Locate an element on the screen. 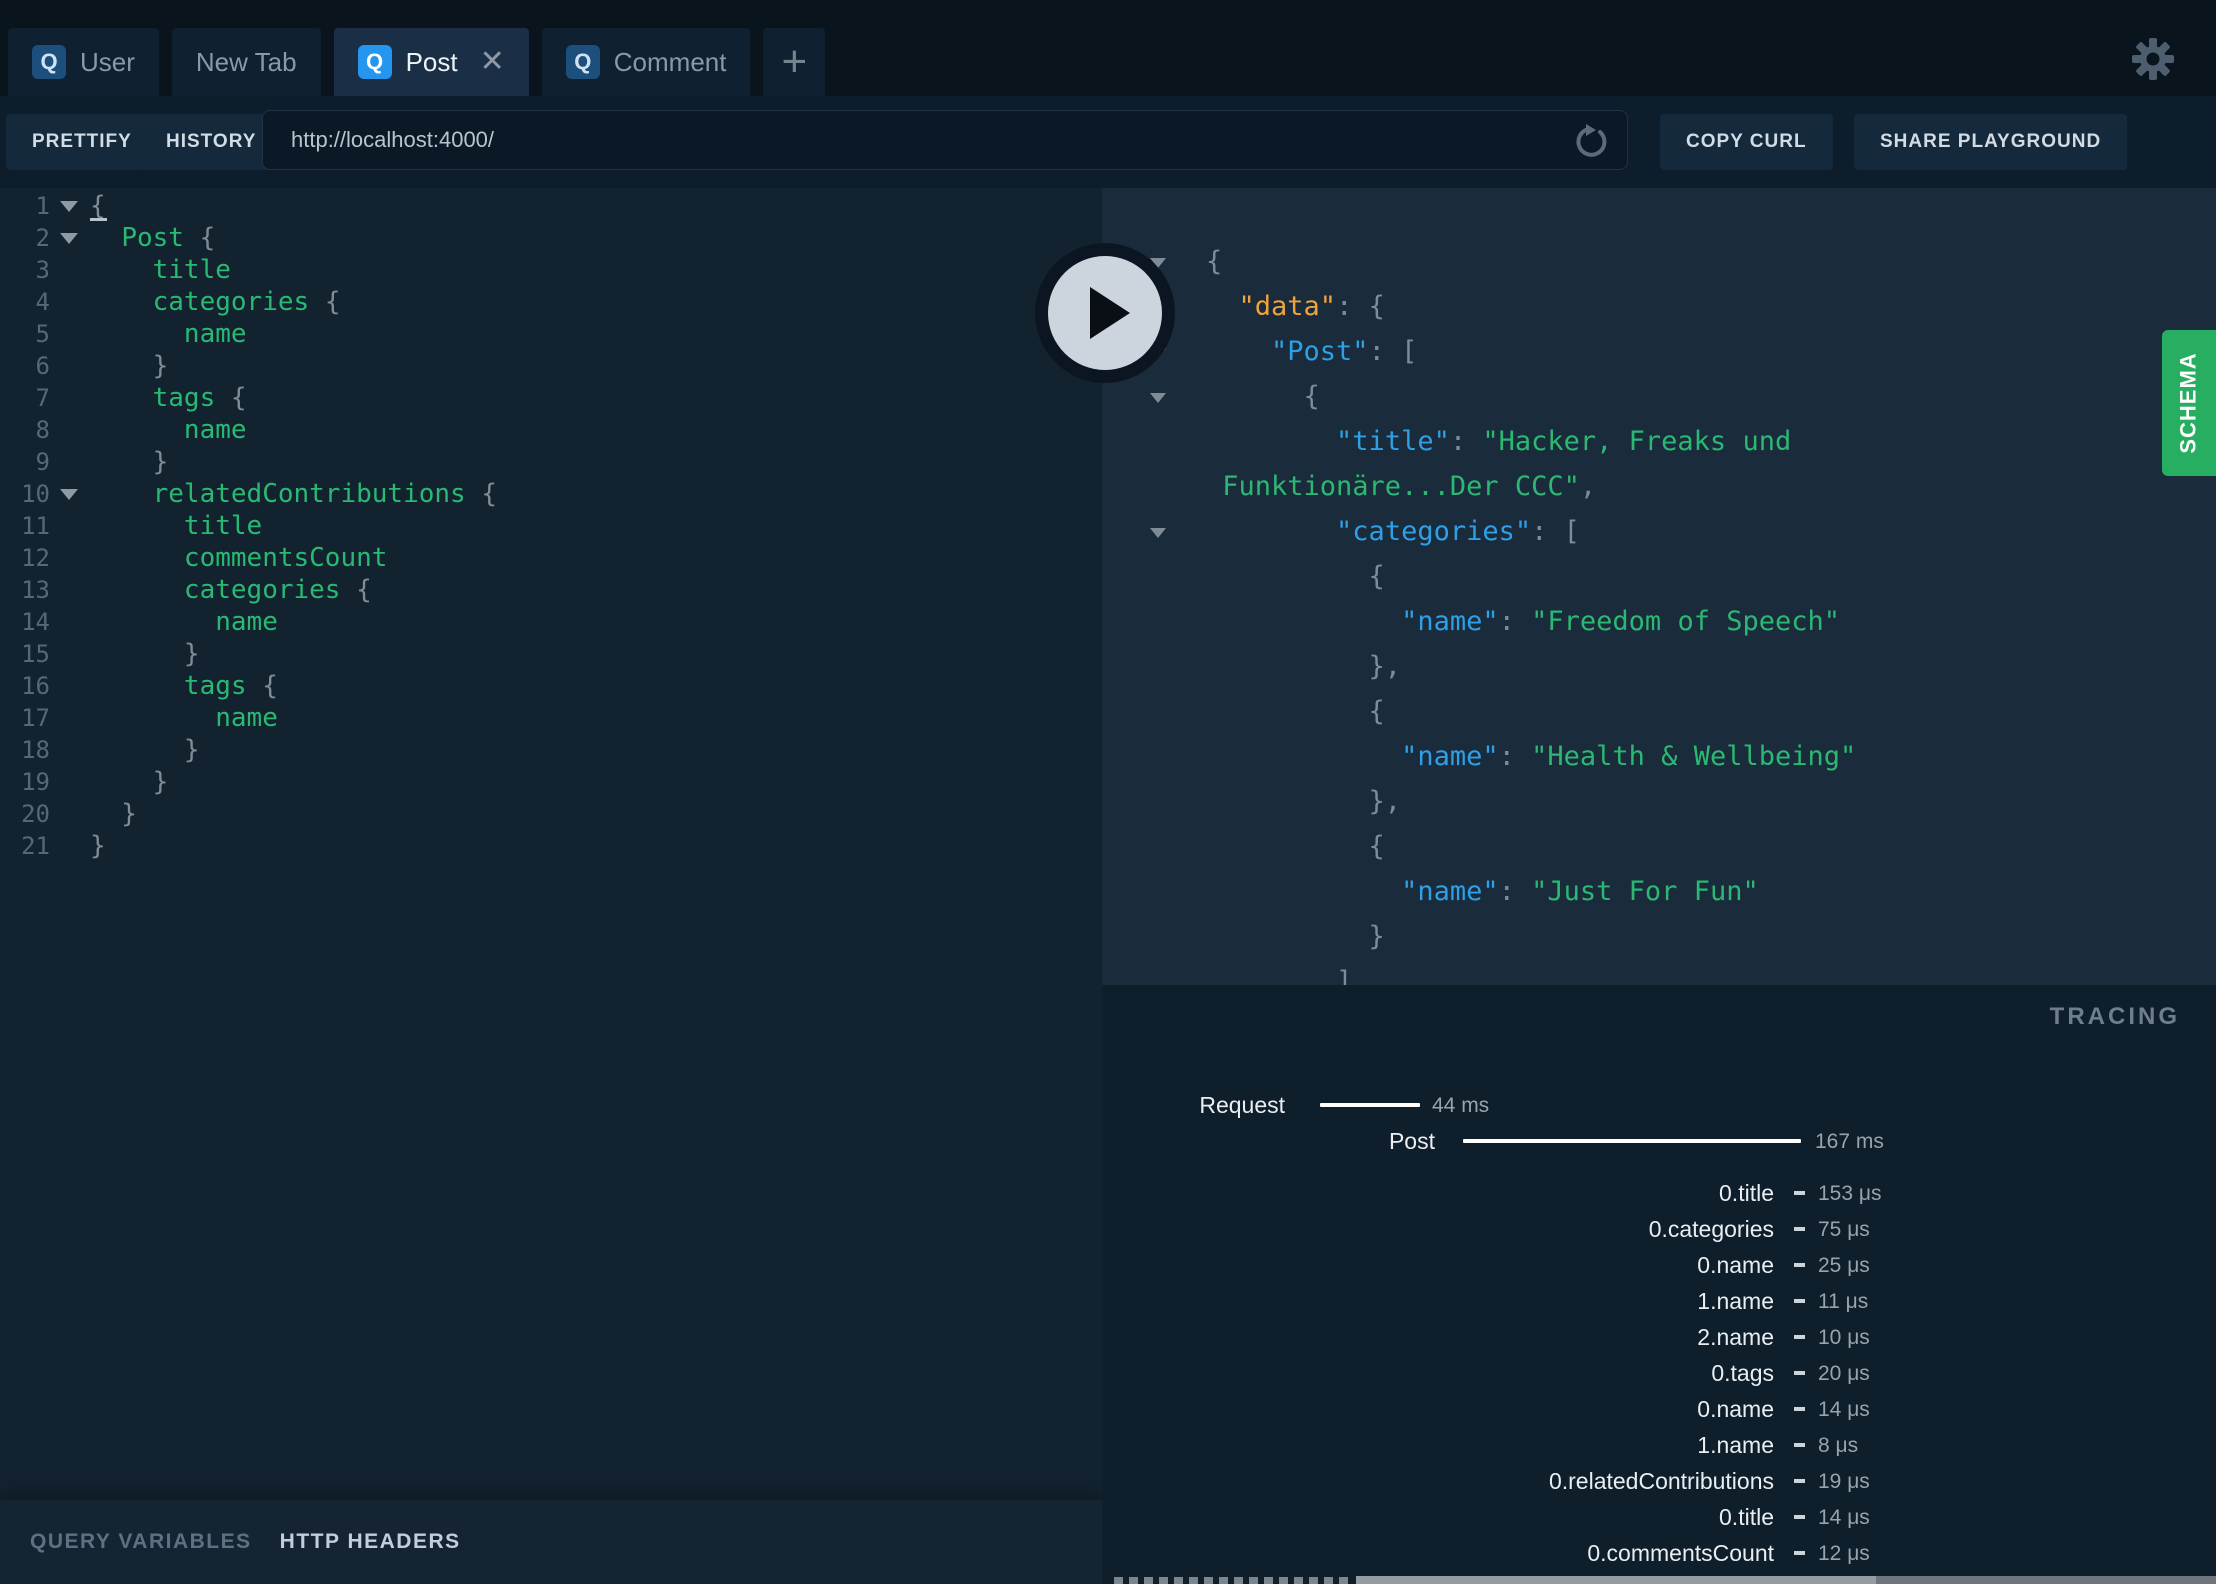 This screenshot has height=1584, width=2216. horizontal-scrollbar-thumb is located at coordinates (1616, 1580).